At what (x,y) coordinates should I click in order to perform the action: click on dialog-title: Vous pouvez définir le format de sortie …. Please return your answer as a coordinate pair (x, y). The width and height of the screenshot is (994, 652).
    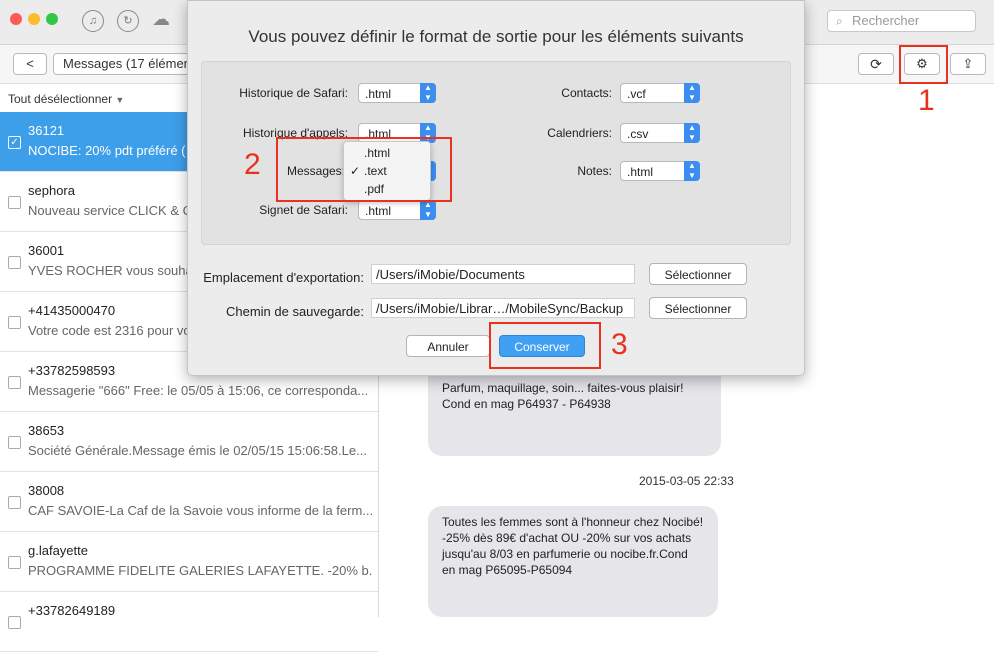
    Looking at the image, I should click on (496, 36).